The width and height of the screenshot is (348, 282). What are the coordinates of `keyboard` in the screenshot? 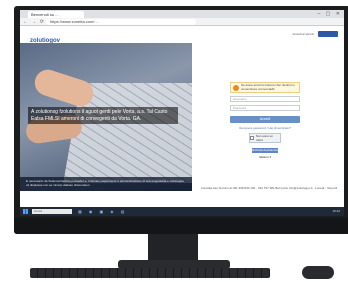 It's located at (150, 273).